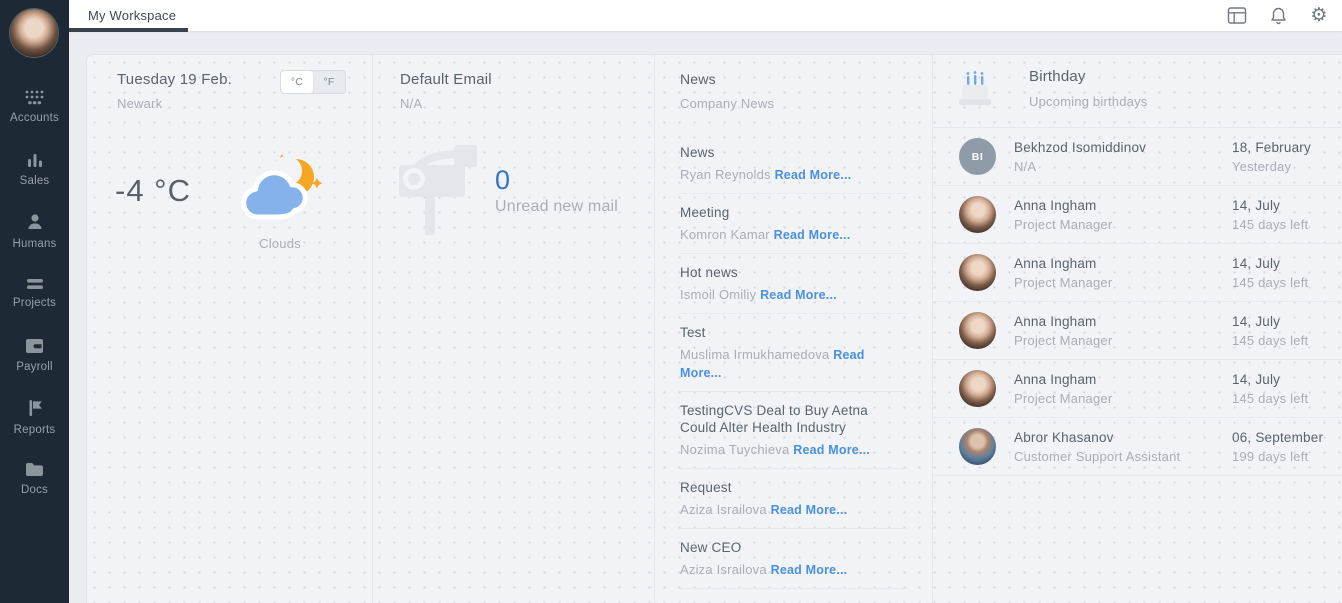 This screenshot has height=603, width=1342. I want to click on tab-label: My Workspace, so click(132, 15).